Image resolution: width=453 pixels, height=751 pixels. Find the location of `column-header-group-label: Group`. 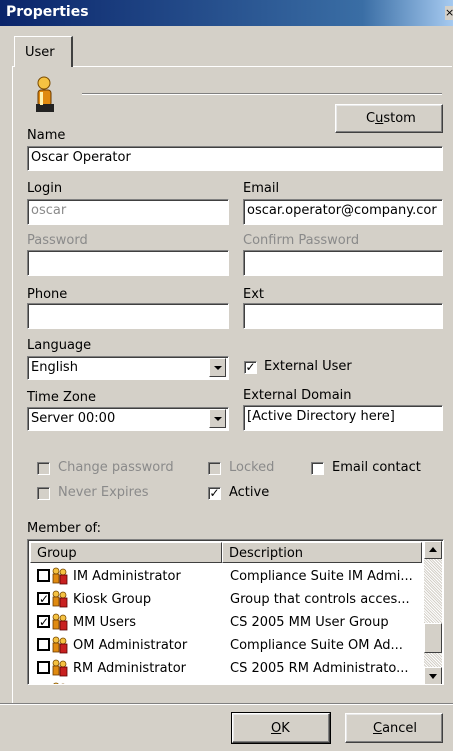

column-header-group-label: Group is located at coordinates (57, 553).